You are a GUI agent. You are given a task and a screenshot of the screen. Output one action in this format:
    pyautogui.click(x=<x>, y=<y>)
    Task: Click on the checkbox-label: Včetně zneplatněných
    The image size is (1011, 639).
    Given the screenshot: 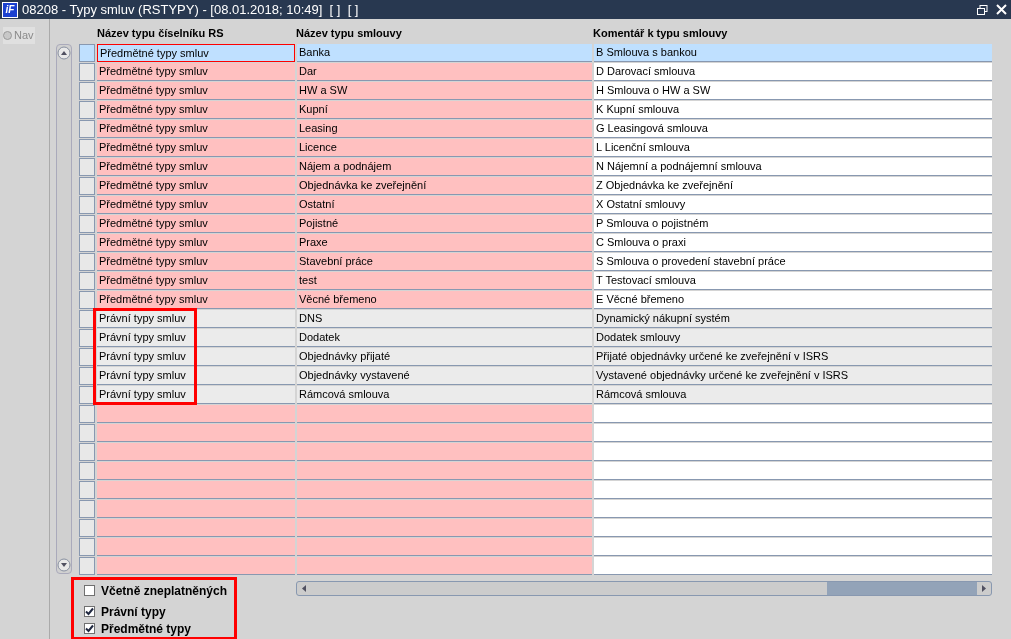 What is the action you would take?
    pyautogui.click(x=164, y=590)
    